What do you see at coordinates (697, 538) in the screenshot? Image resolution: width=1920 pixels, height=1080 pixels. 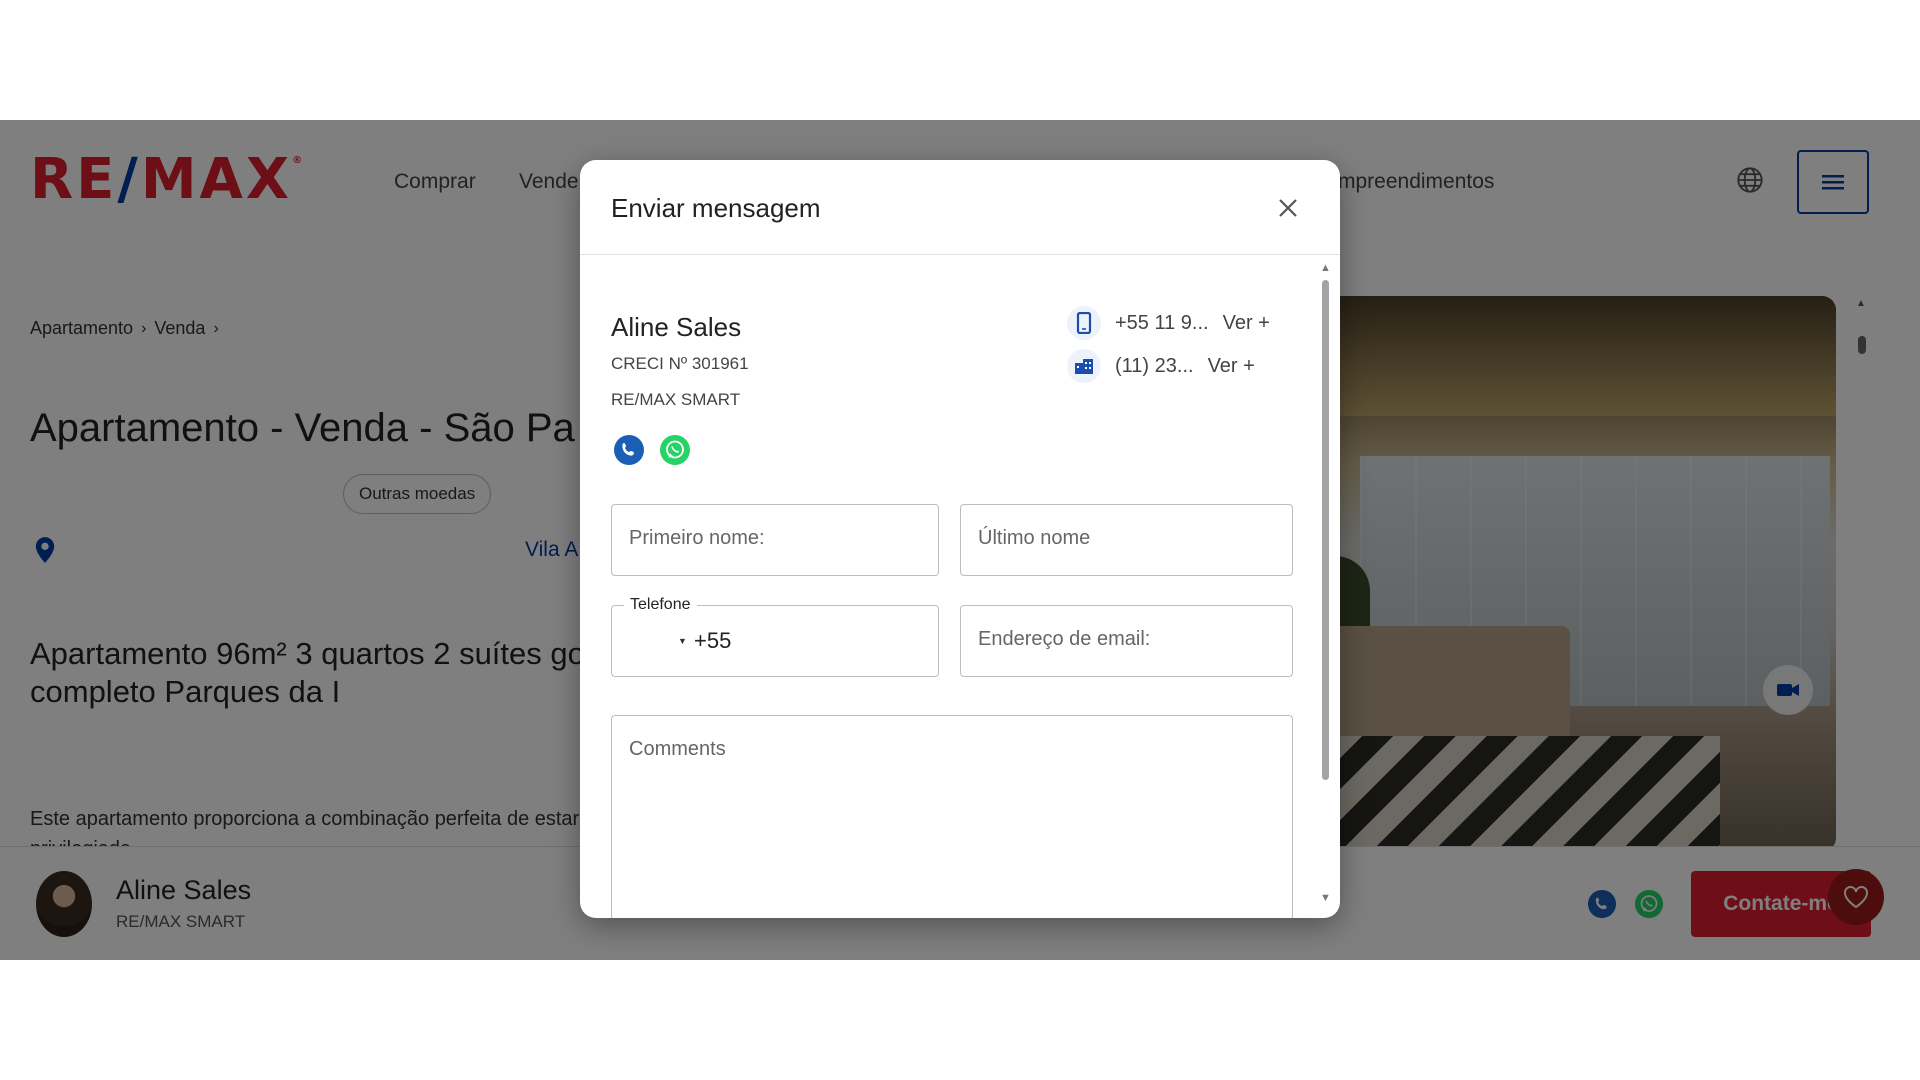 I see `first-name-placeholder: Primeiro nome:` at bounding box center [697, 538].